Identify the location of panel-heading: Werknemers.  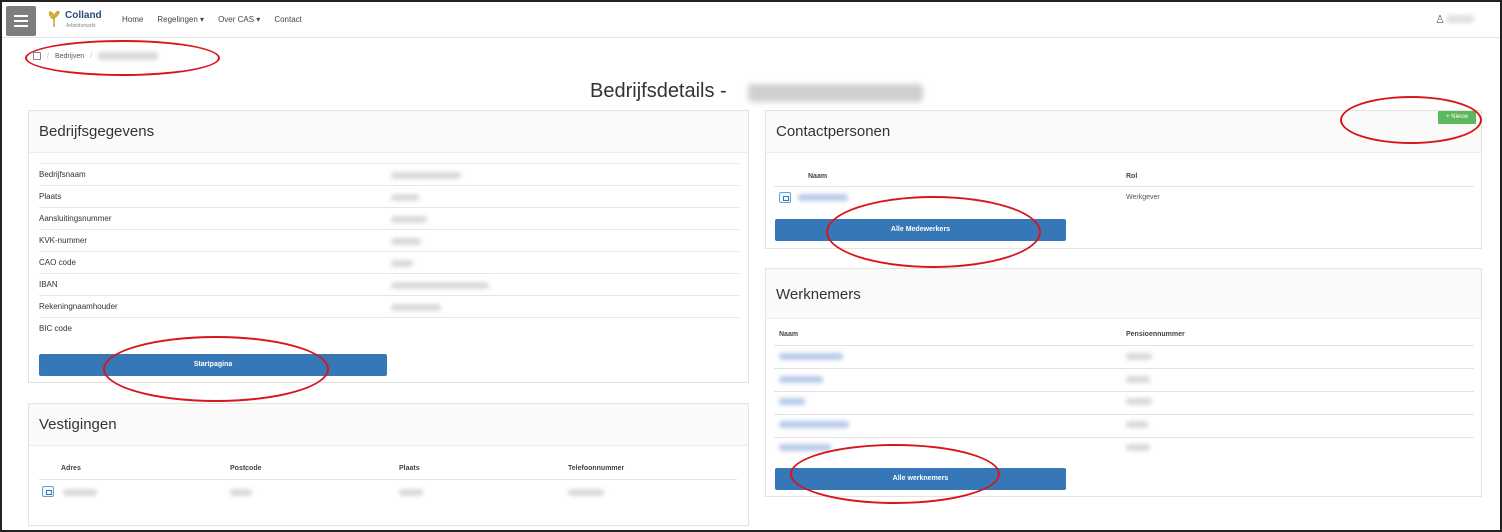
(1123, 294).